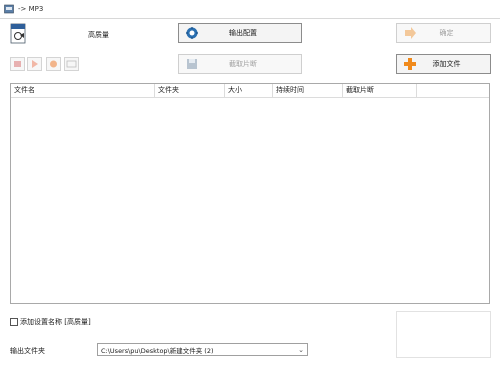 The height and width of the screenshot is (366, 500). I want to click on clip-button: 截取片断, so click(240, 64).